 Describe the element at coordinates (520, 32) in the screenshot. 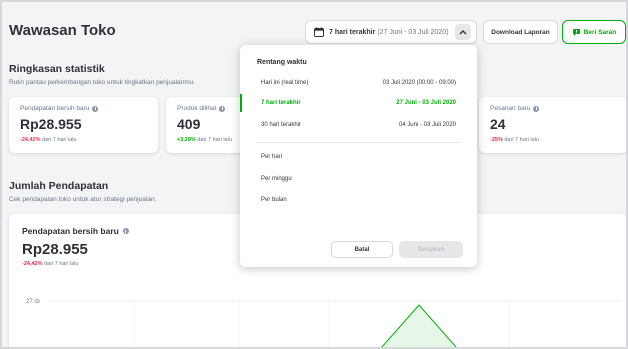

I see `download-report-button: Download Laporan` at that location.